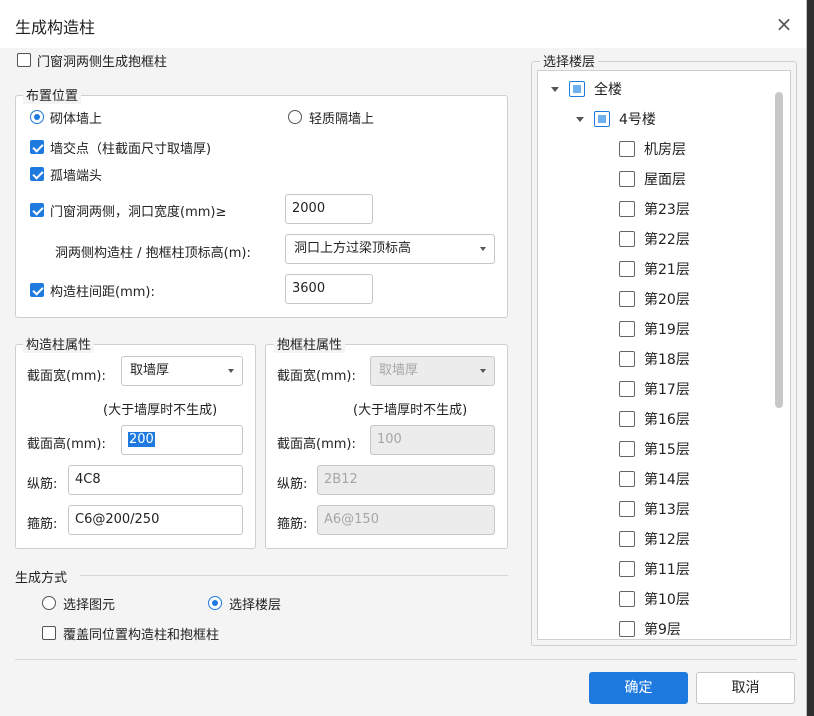  Describe the element at coordinates (353, 248) in the screenshot. I see `top-elevation-value: 洞口上方过梁顶标高` at that location.